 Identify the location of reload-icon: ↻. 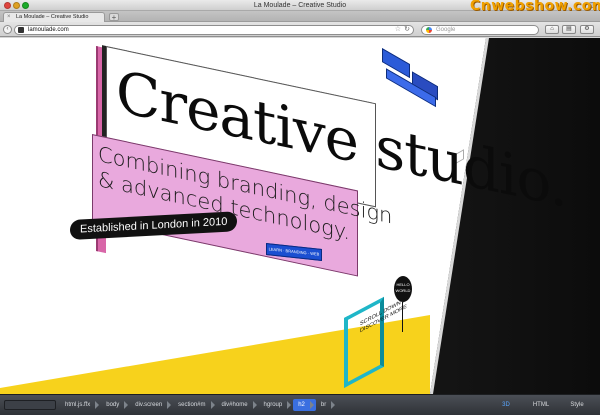
(407, 30).